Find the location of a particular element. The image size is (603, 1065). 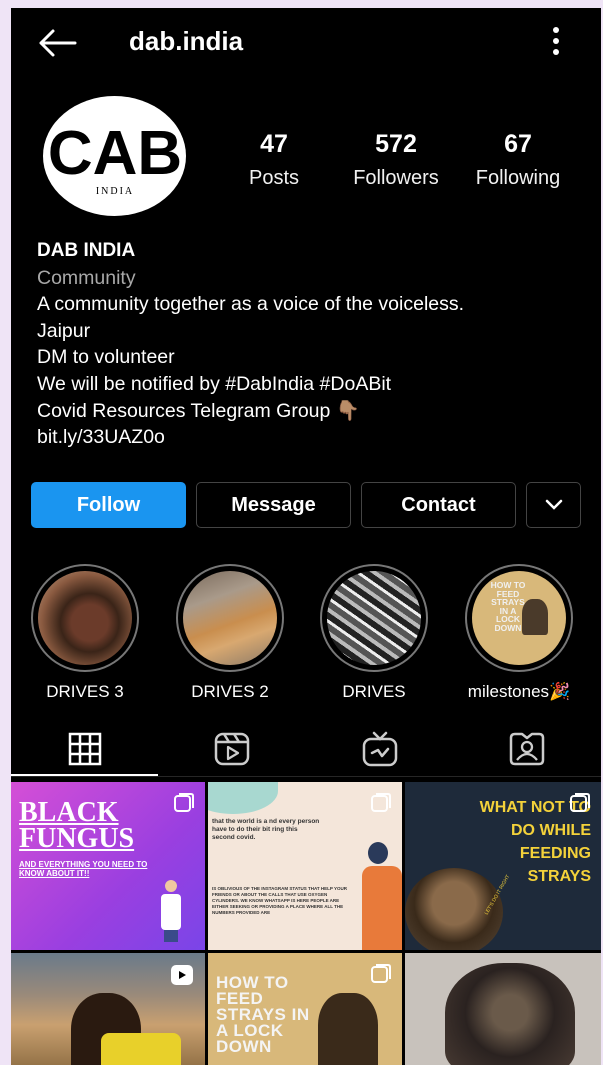

back-arrow-icon is located at coordinates (57, 43).